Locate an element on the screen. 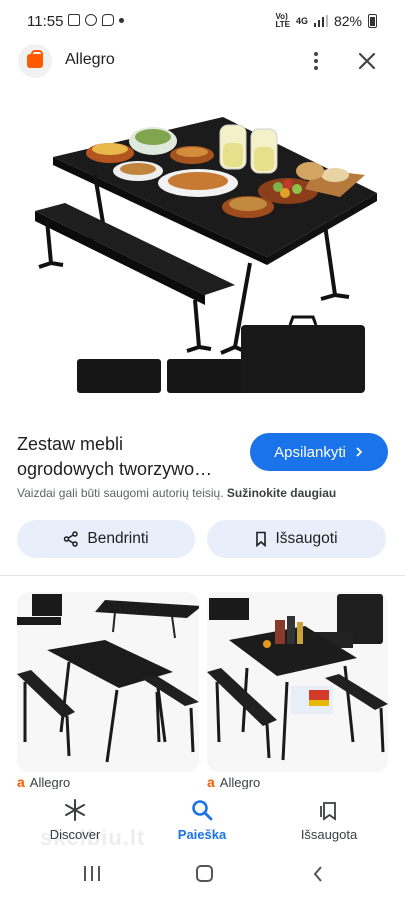  status-notification-icons is located at coordinates (96, 20).